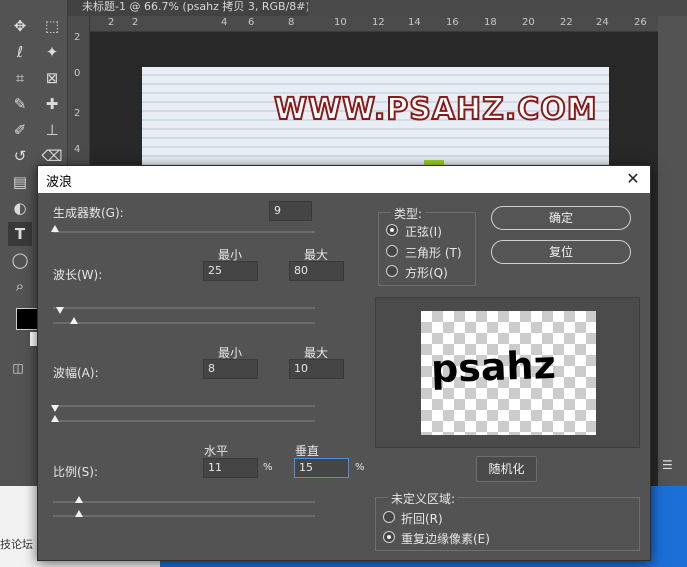 The image size is (687, 567). Describe the element at coordinates (528, 22) in the screenshot. I see `ruler-tick-label: 20` at that location.